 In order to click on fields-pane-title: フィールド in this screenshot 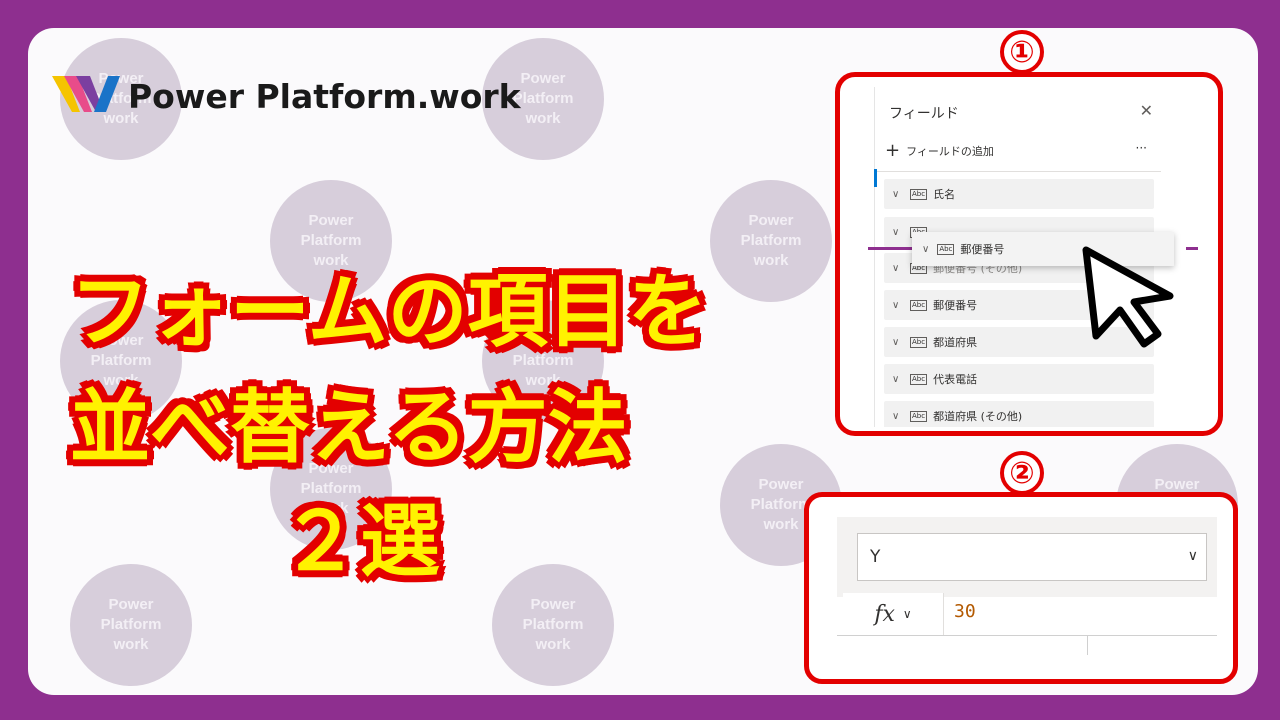, I will do `click(924, 114)`.